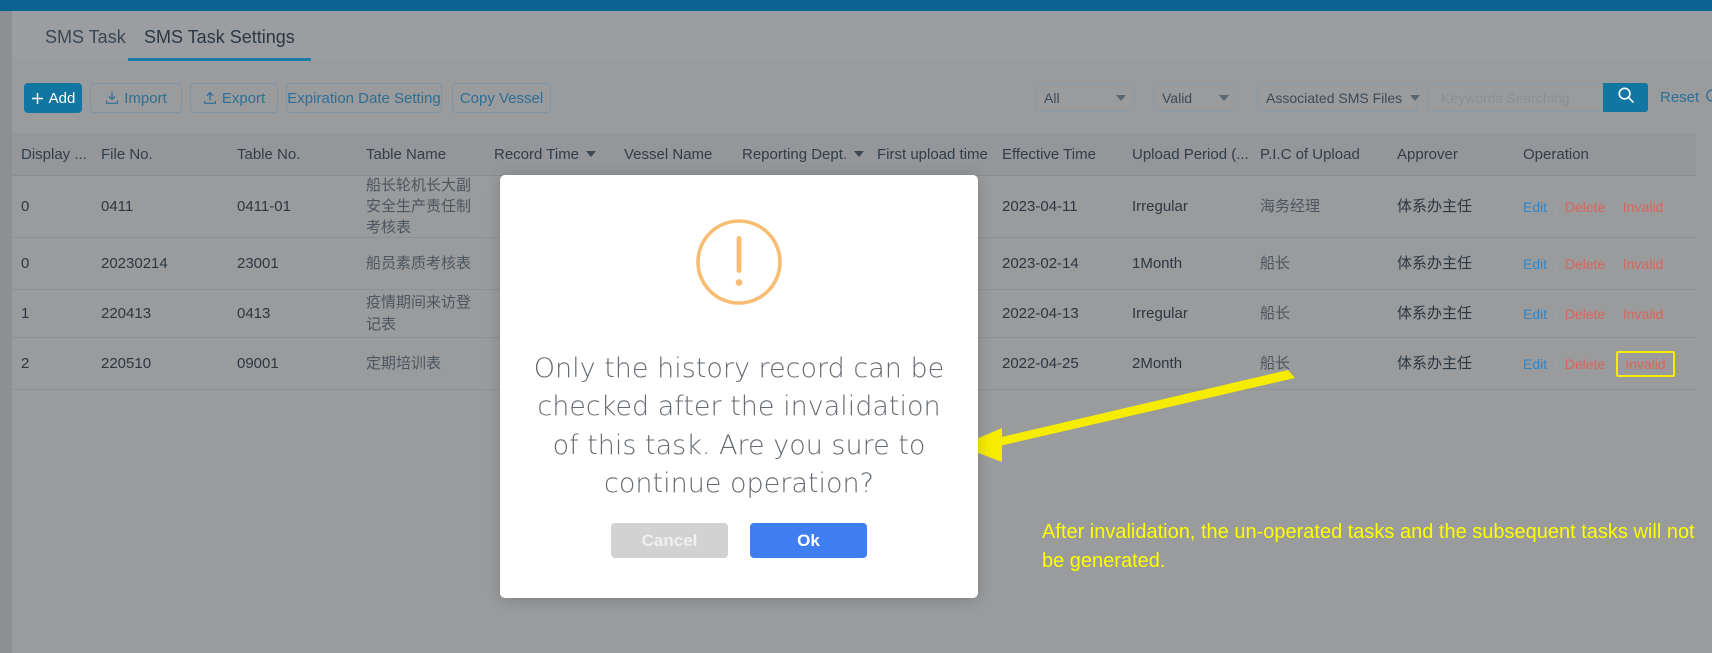 The width and height of the screenshot is (1712, 653). What do you see at coordinates (1680, 97) in the screenshot?
I see `reset-label: Reset` at bounding box center [1680, 97].